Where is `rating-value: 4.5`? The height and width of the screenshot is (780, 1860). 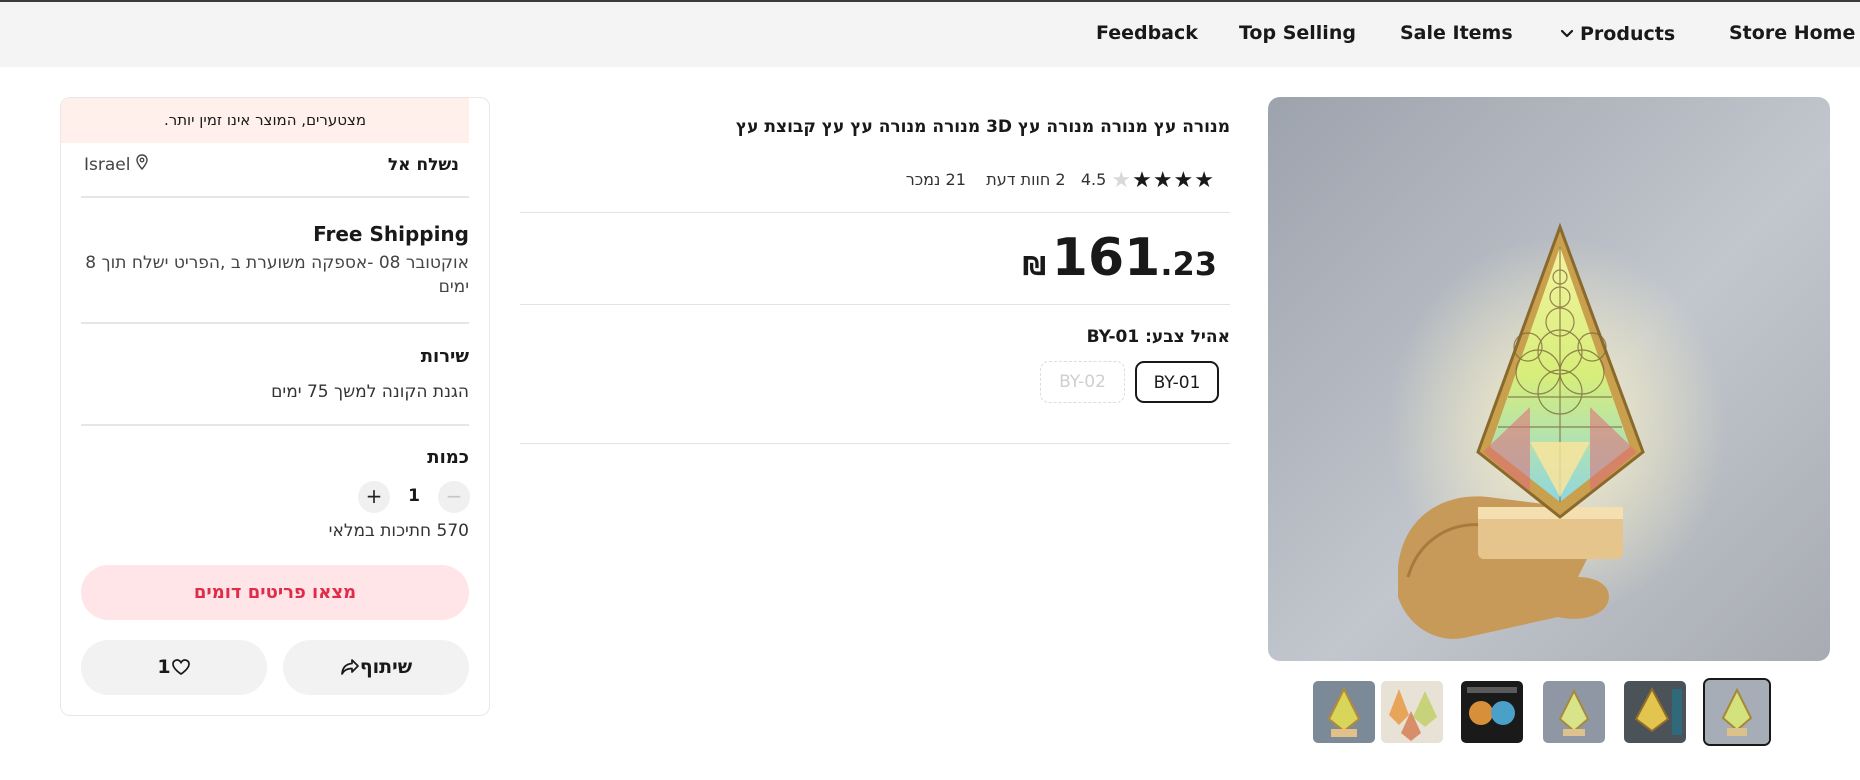
rating-value: 4.5 is located at coordinates (1093, 179).